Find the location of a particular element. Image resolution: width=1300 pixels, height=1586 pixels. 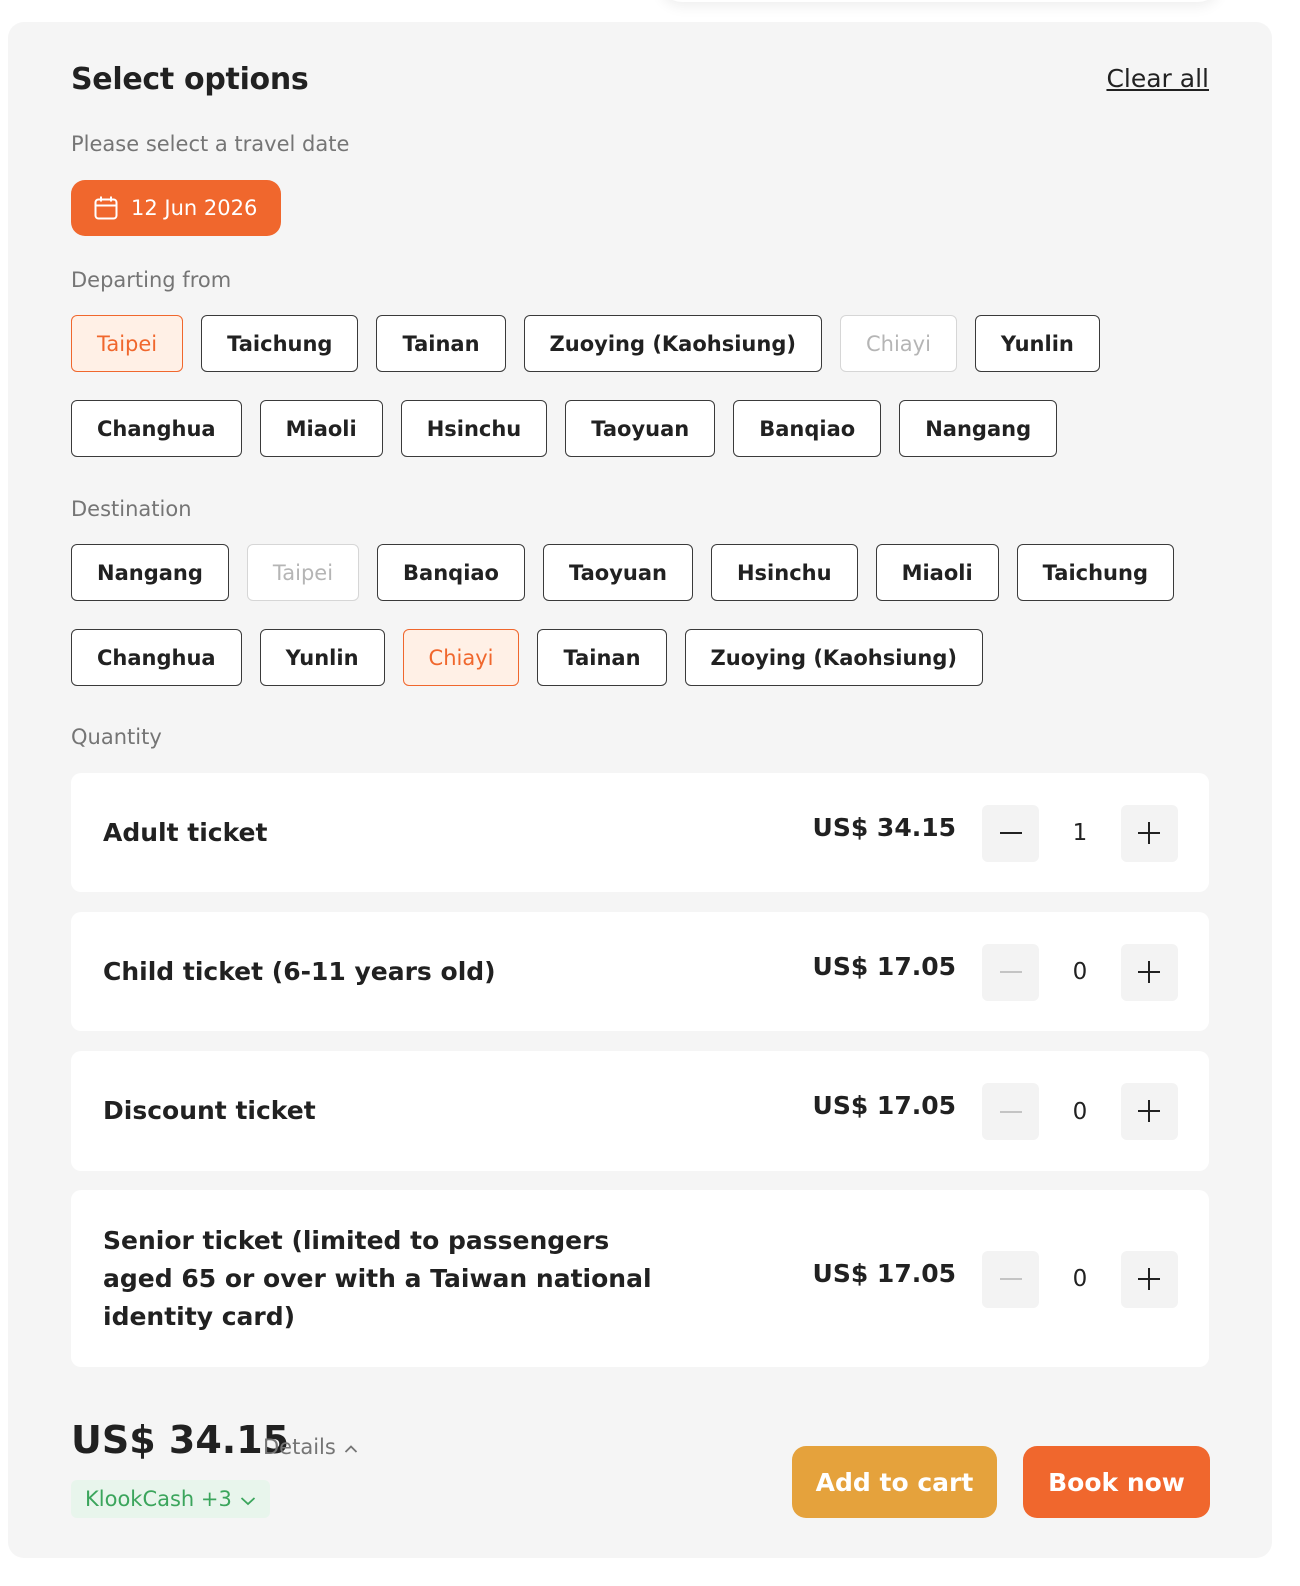

destination-chip-chiayi: Chiayi is located at coordinates (461, 657).